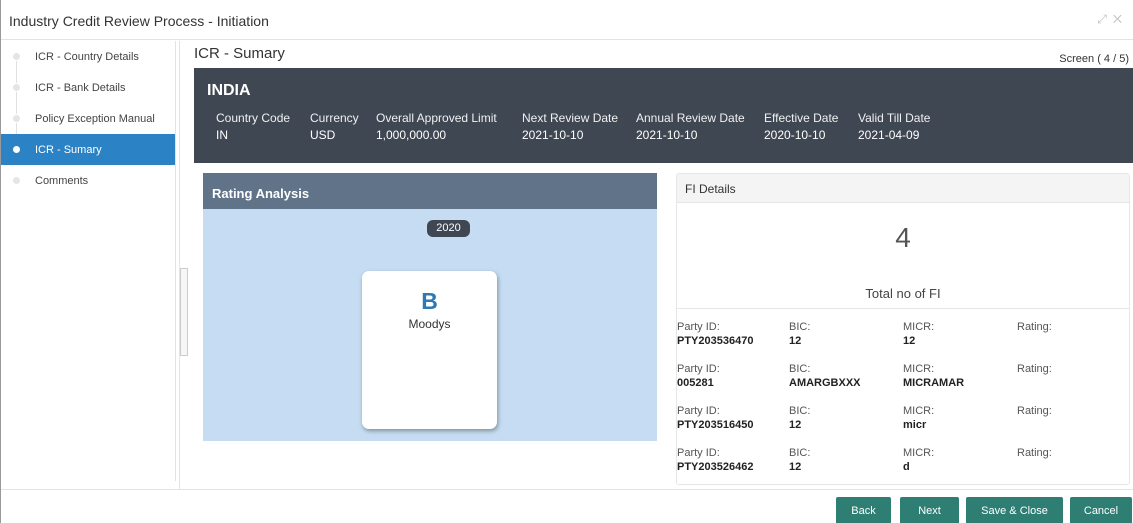  Describe the element at coordinates (695, 383) in the screenshot. I see `cell-value: 005281` at that location.